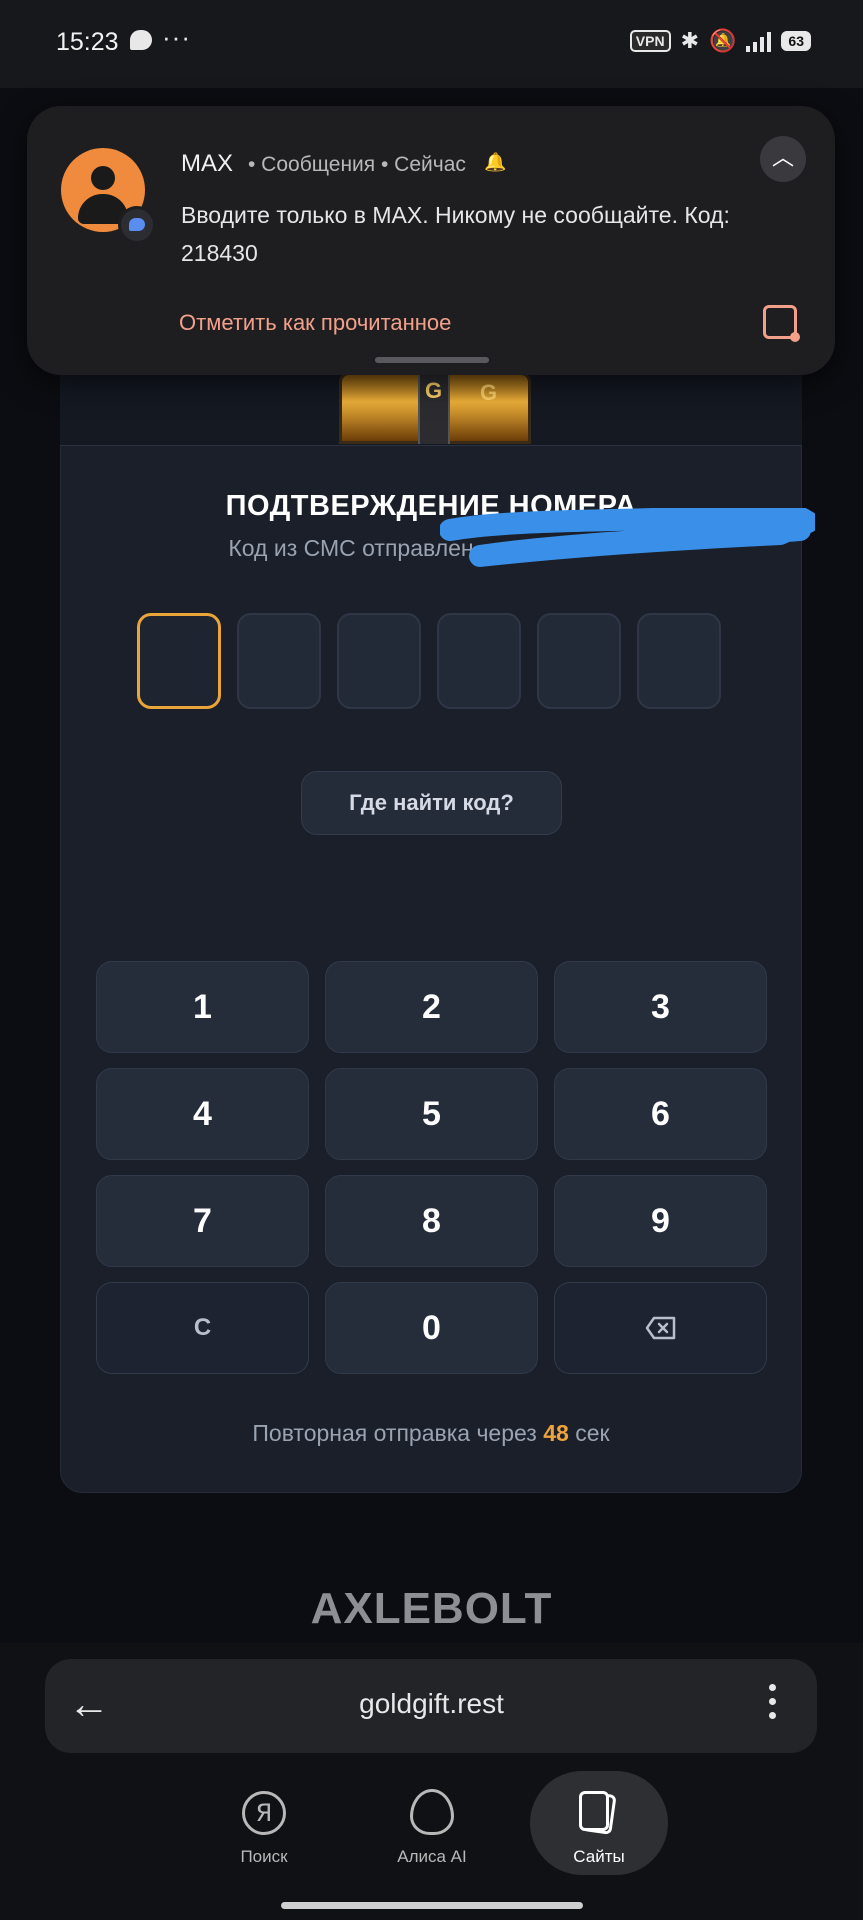  I want to click on key-4: 4, so click(202, 1114).